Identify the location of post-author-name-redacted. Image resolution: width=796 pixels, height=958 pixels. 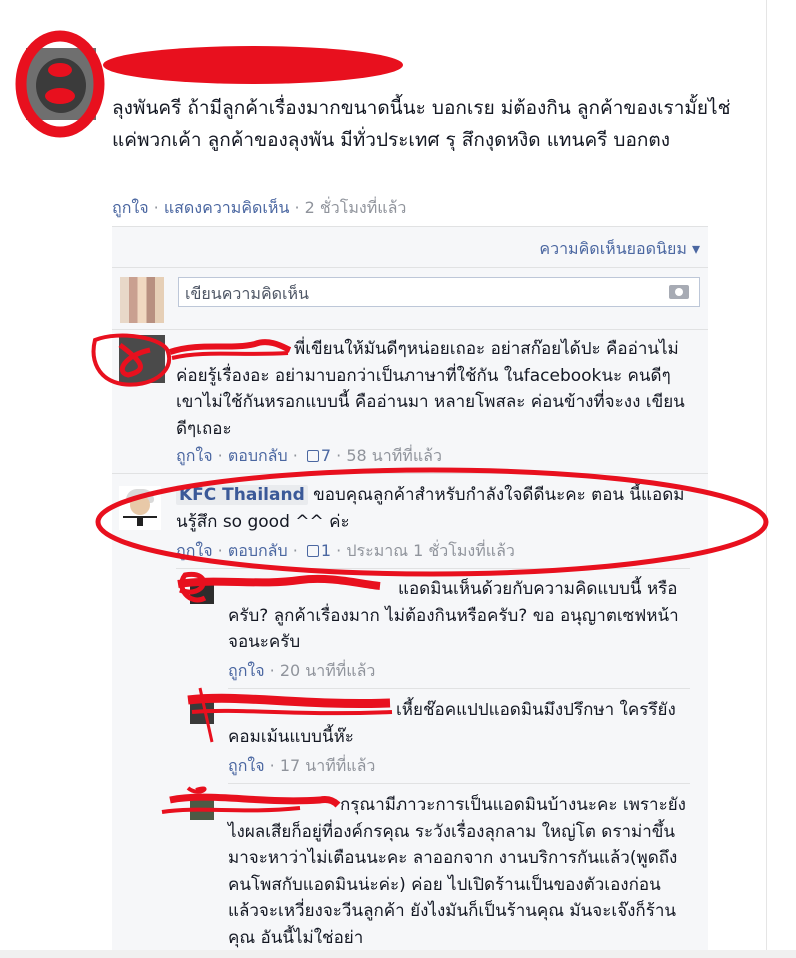
(253, 65).